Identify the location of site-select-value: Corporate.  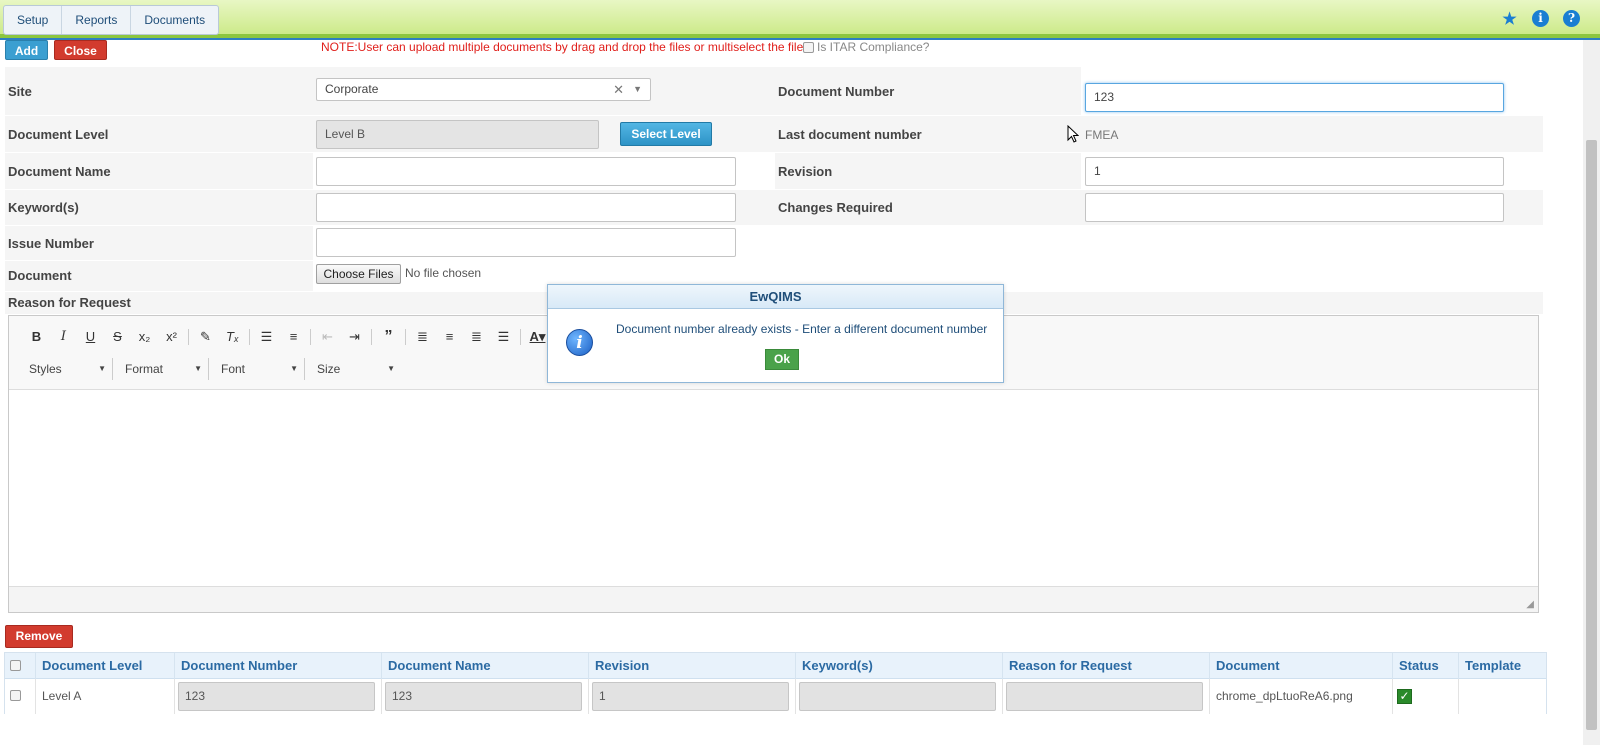
(352, 89).